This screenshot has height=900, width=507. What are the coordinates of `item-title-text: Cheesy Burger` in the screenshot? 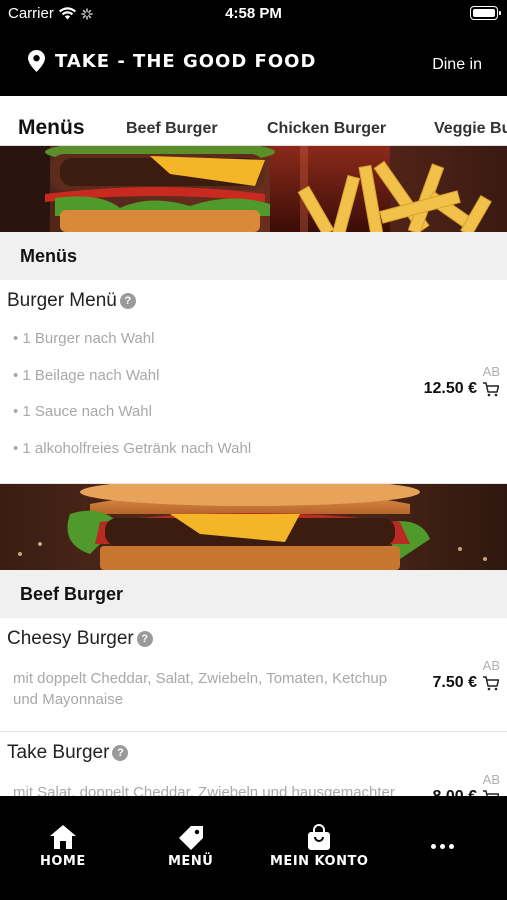 It's located at (70, 638).